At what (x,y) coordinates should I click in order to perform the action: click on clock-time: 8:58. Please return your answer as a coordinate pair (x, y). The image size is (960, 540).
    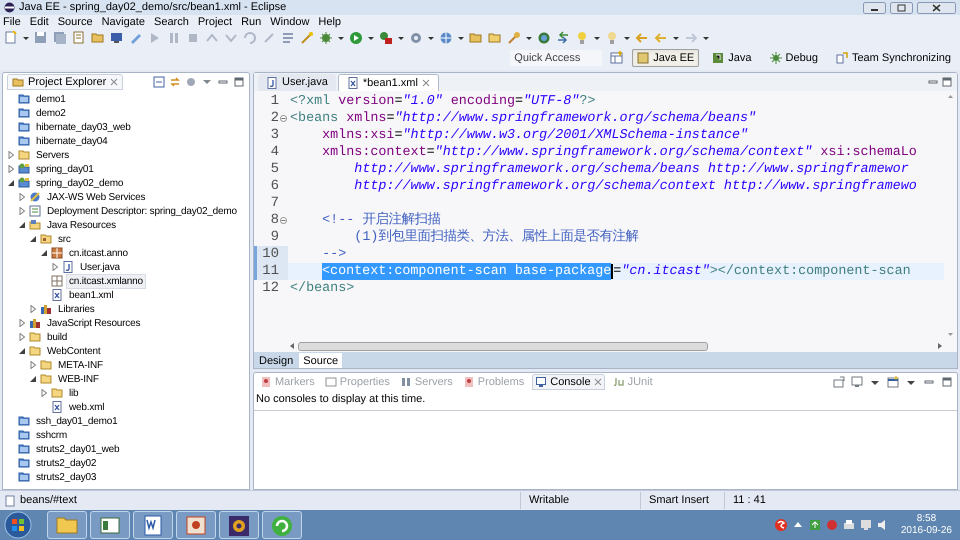
    Looking at the image, I should click on (926, 519).